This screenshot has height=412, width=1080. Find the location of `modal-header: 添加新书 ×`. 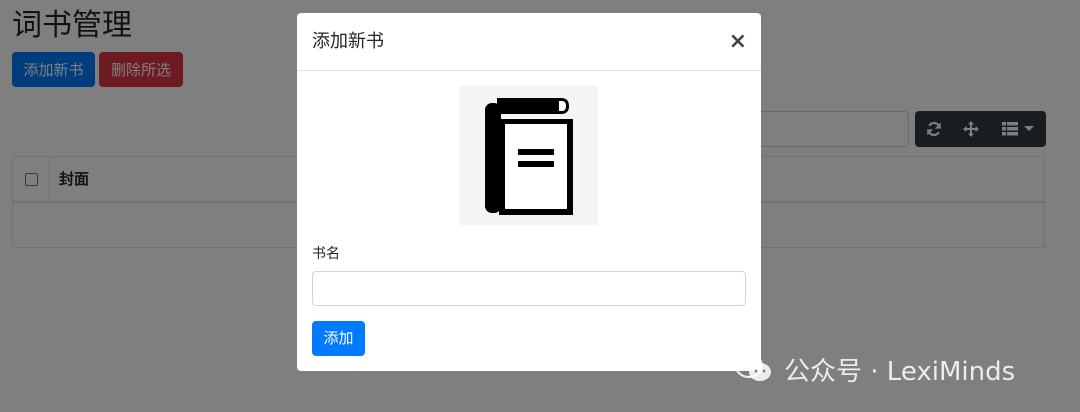

modal-header: 添加新书 × is located at coordinates (529, 42).